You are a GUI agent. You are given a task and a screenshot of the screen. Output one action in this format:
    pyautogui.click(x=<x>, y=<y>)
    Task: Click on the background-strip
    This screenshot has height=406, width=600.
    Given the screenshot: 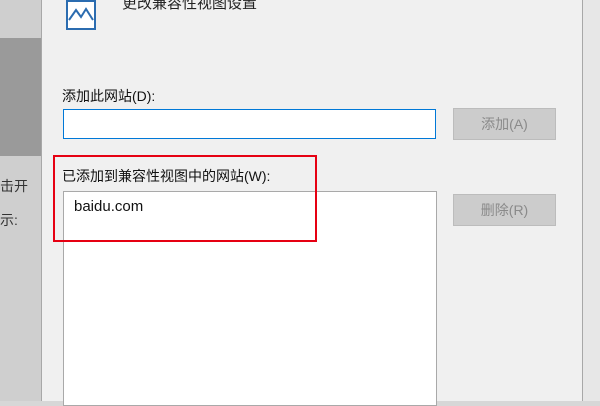 What is the action you would take?
    pyautogui.click(x=20, y=97)
    